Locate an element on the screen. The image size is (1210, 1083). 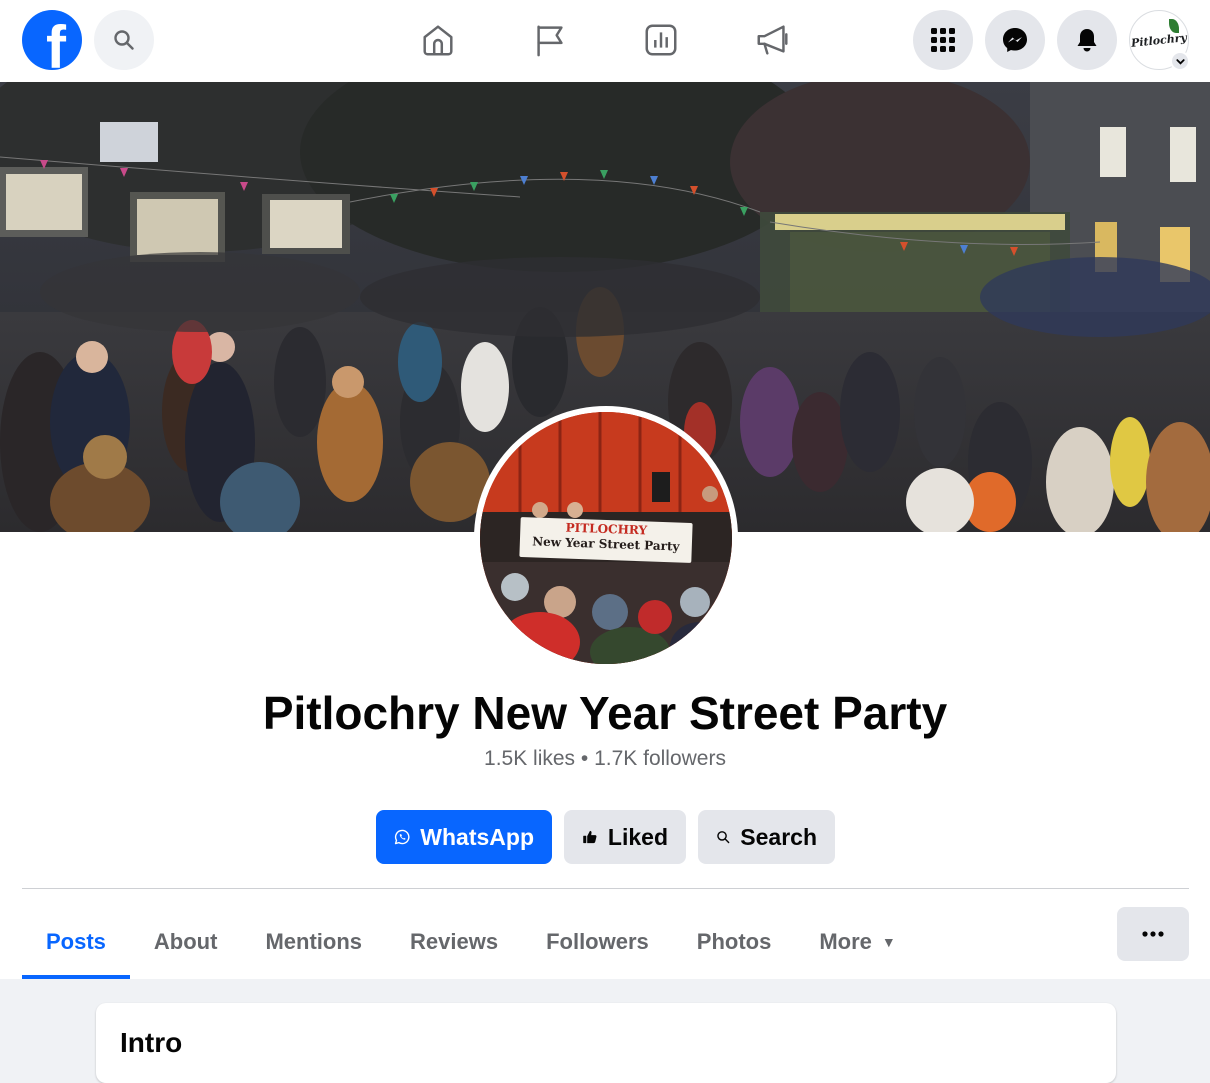
ads-nav-button is located at coordinates (773, 40).